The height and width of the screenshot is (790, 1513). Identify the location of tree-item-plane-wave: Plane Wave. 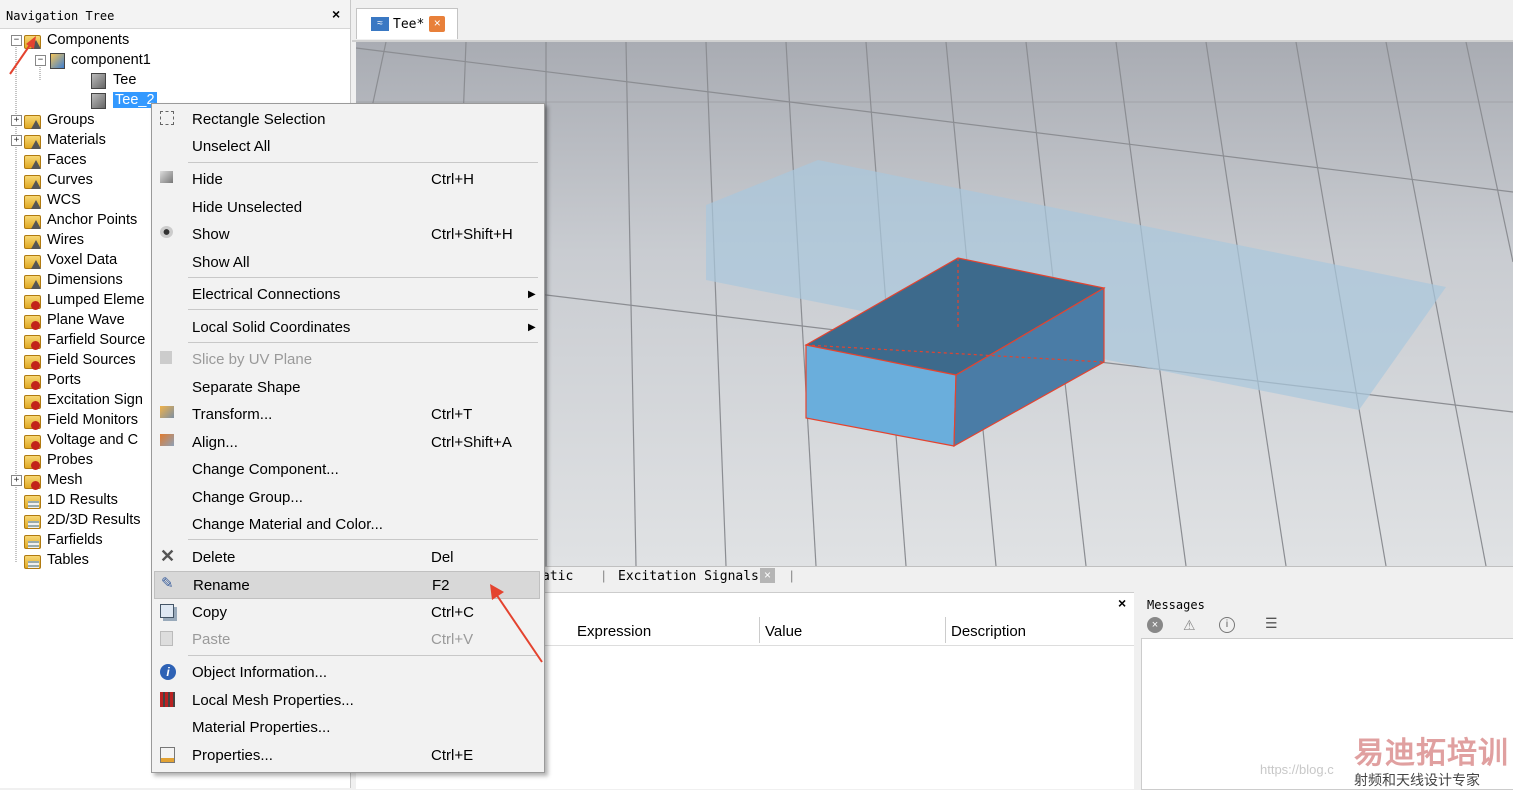
(74, 320).